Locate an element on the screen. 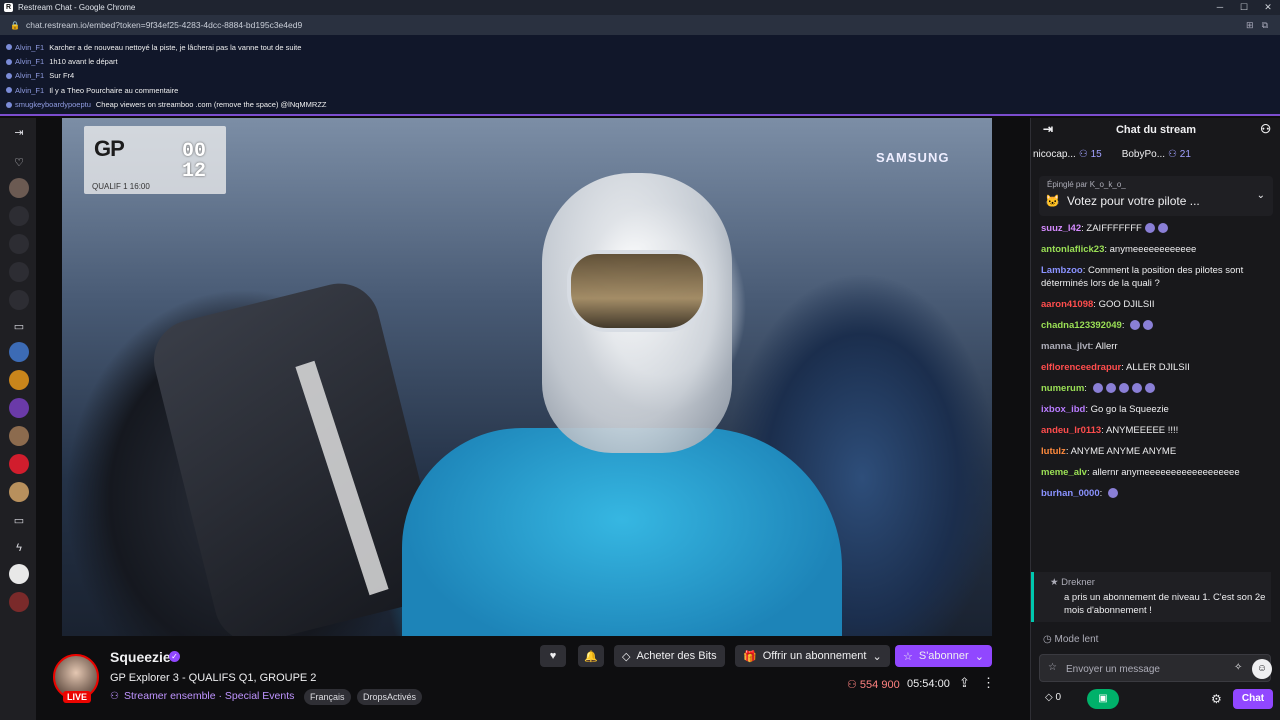 This screenshot has height=720, width=1280. translate-icon: ⊞ is located at coordinates (1250, 25).